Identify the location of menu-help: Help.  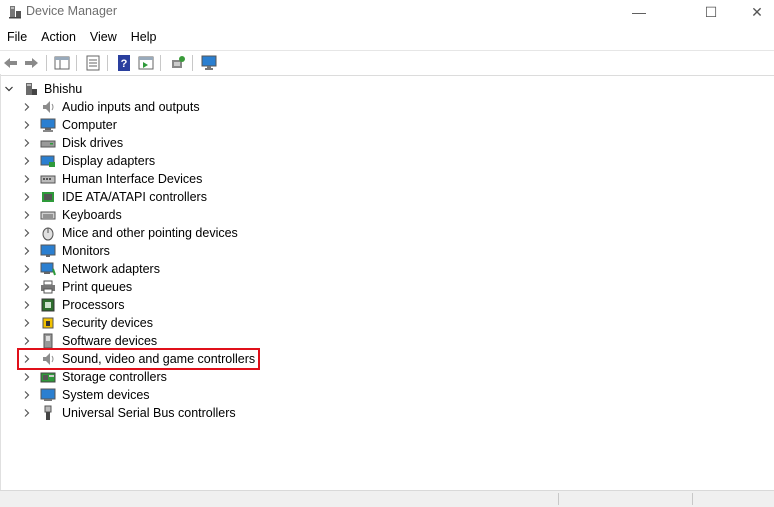
(144, 38).